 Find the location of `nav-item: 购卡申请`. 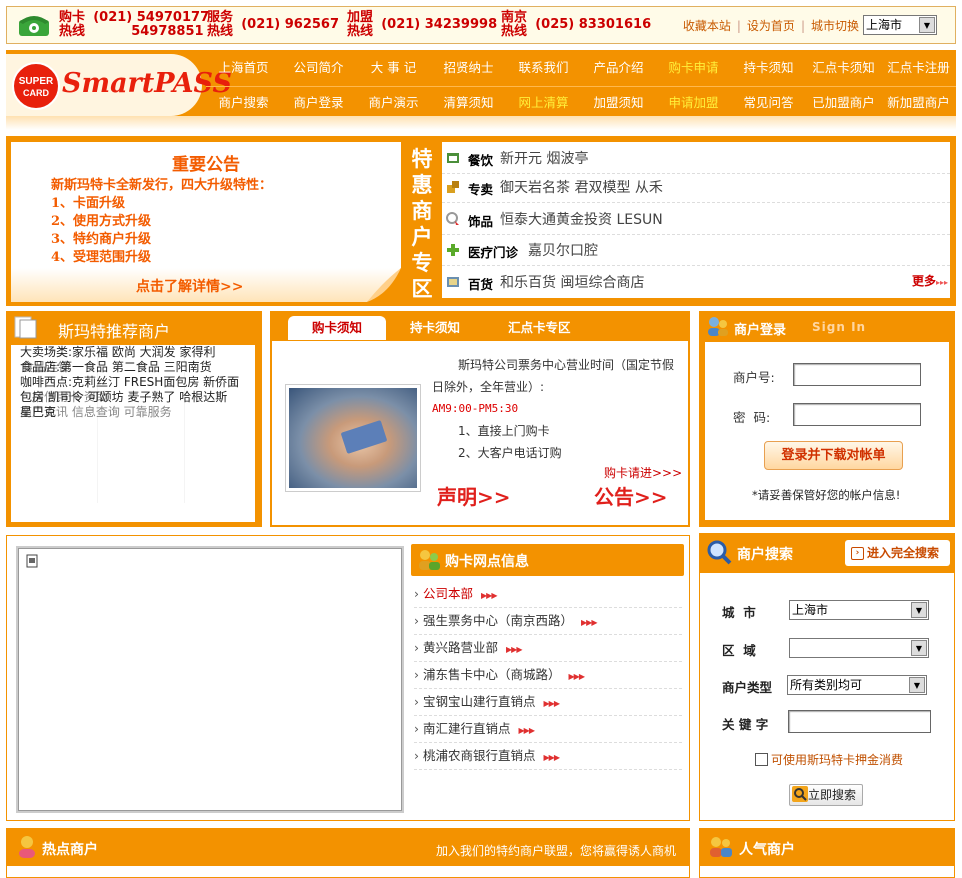

nav-item: 购卡申请 is located at coordinates (693, 68).